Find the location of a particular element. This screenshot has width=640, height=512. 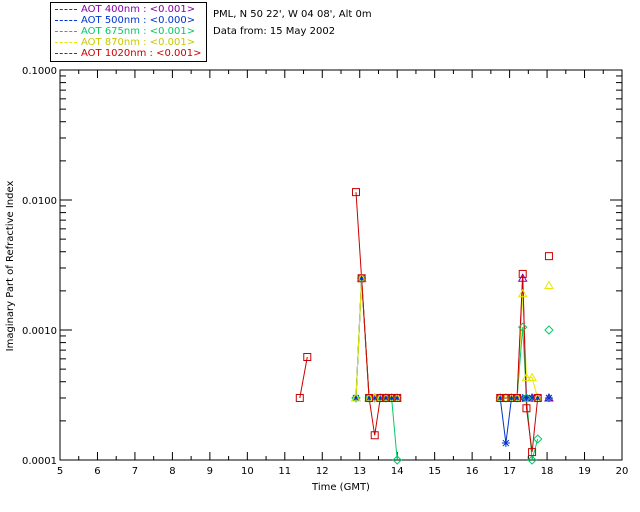

x-tick-label: 5 is located at coordinates (60, 471).